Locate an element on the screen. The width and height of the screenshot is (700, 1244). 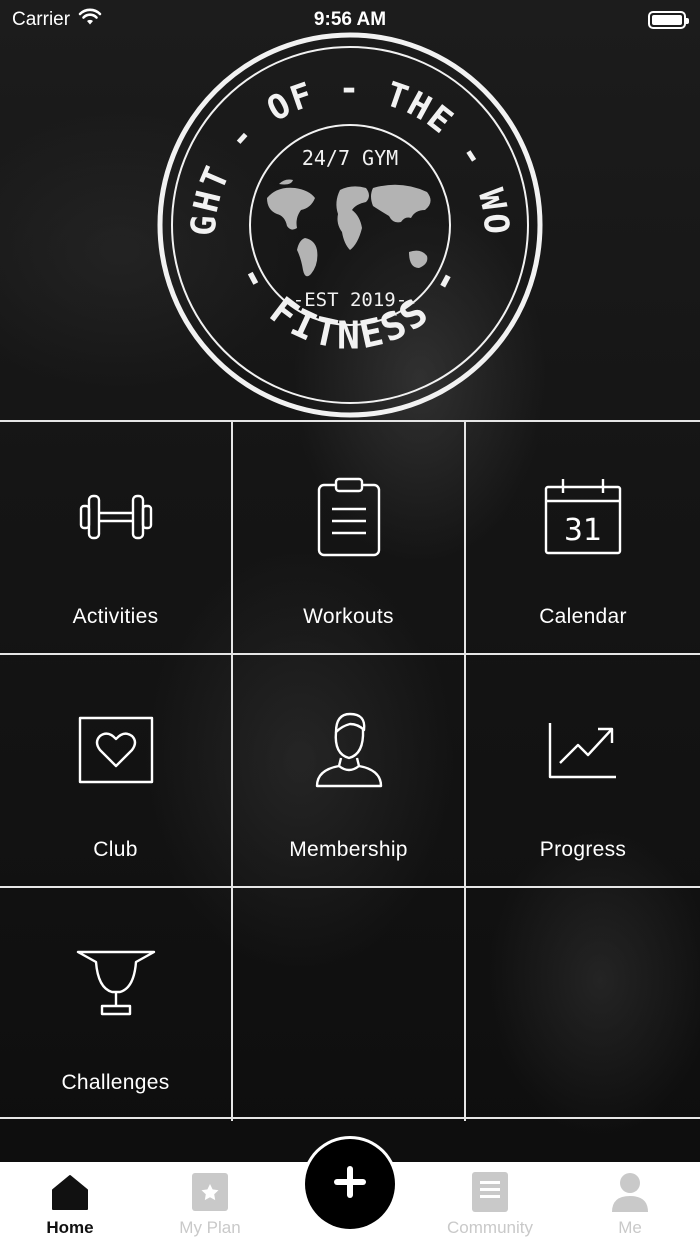
tab-me-label: Me is located at coordinates (630, 1227).